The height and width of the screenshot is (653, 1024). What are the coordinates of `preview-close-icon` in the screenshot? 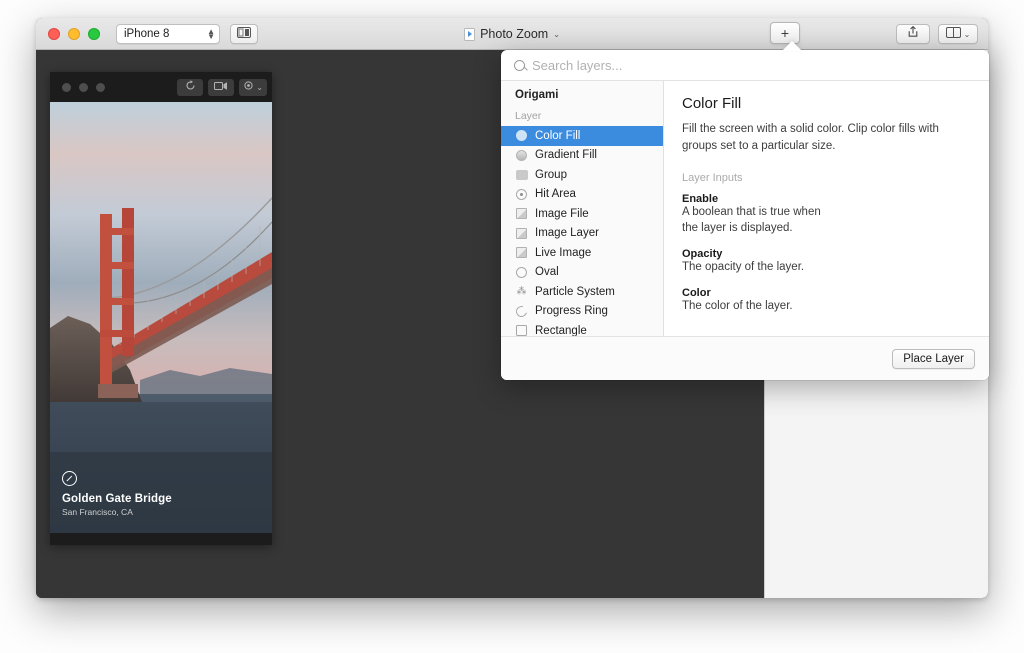 It's located at (66, 87).